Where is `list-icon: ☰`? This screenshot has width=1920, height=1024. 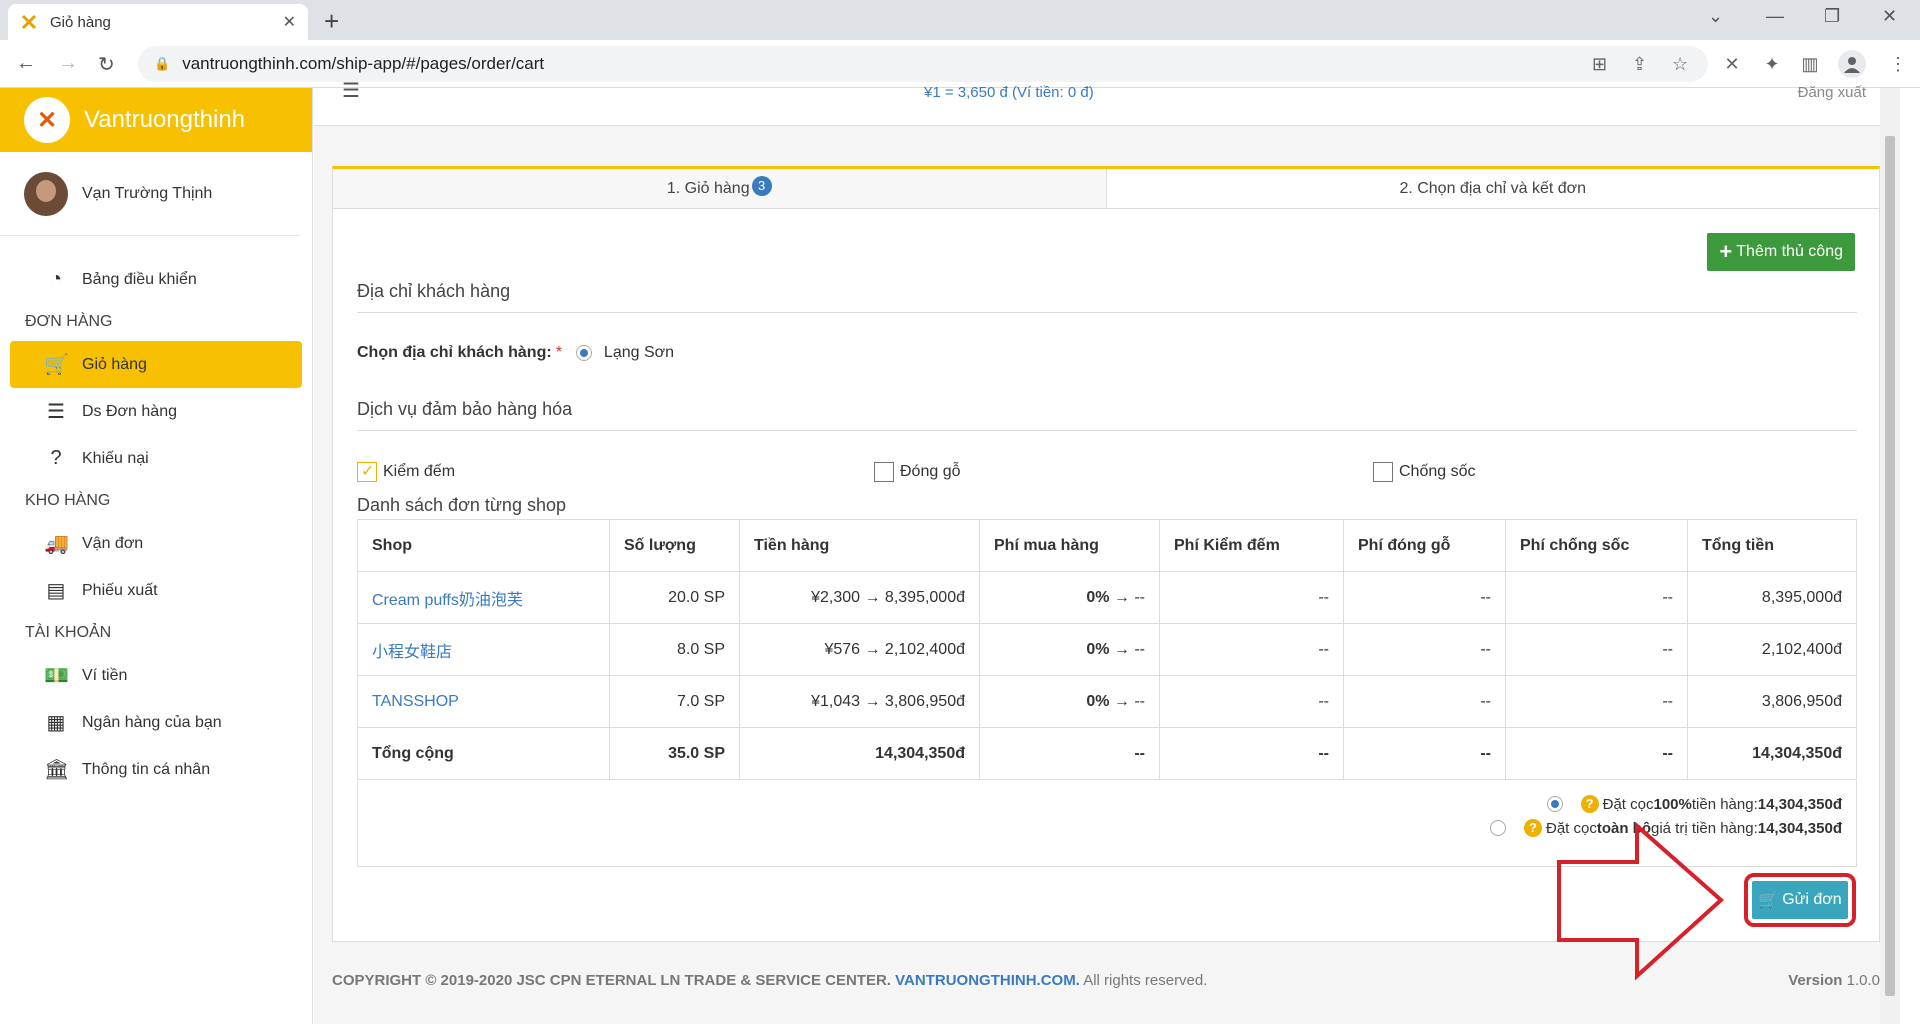 list-icon: ☰ is located at coordinates (56, 412).